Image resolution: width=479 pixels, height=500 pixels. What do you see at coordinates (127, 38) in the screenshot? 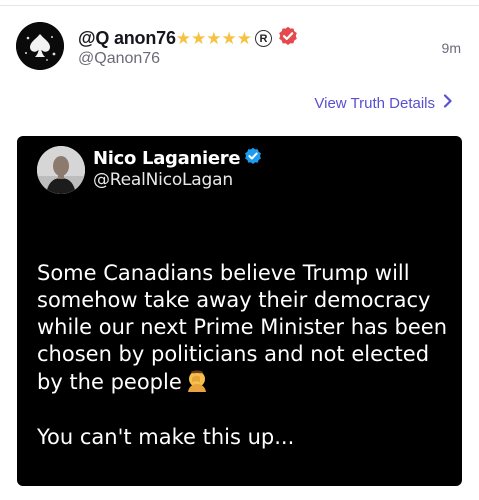
I see `author-display-name: @Q anon76` at bounding box center [127, 38].